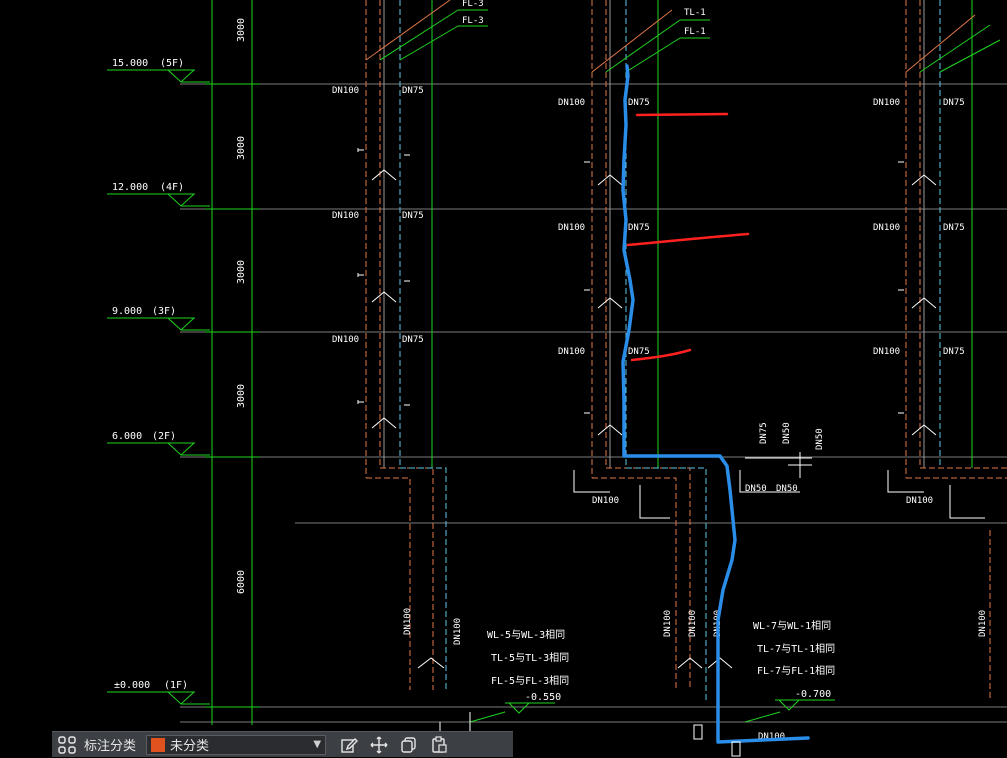 This screenshot has width=1007, height=758. Describe the element at coordinates (349, 745) in the screenshot. I see `edit-icon` at that location.